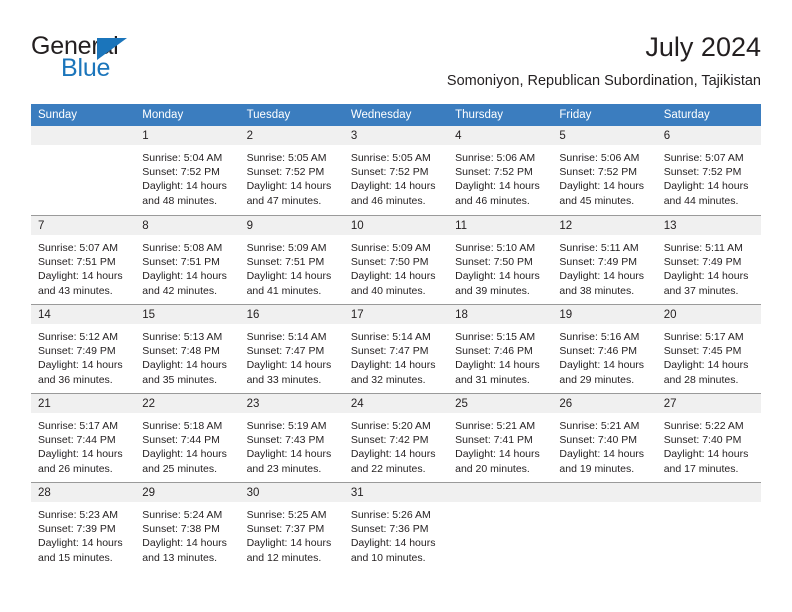 The image size is (792, 612). What do you see at coordinates (396, 314) in the screenshot?
I see `day-number: 17` at bounding box center [396, 314].